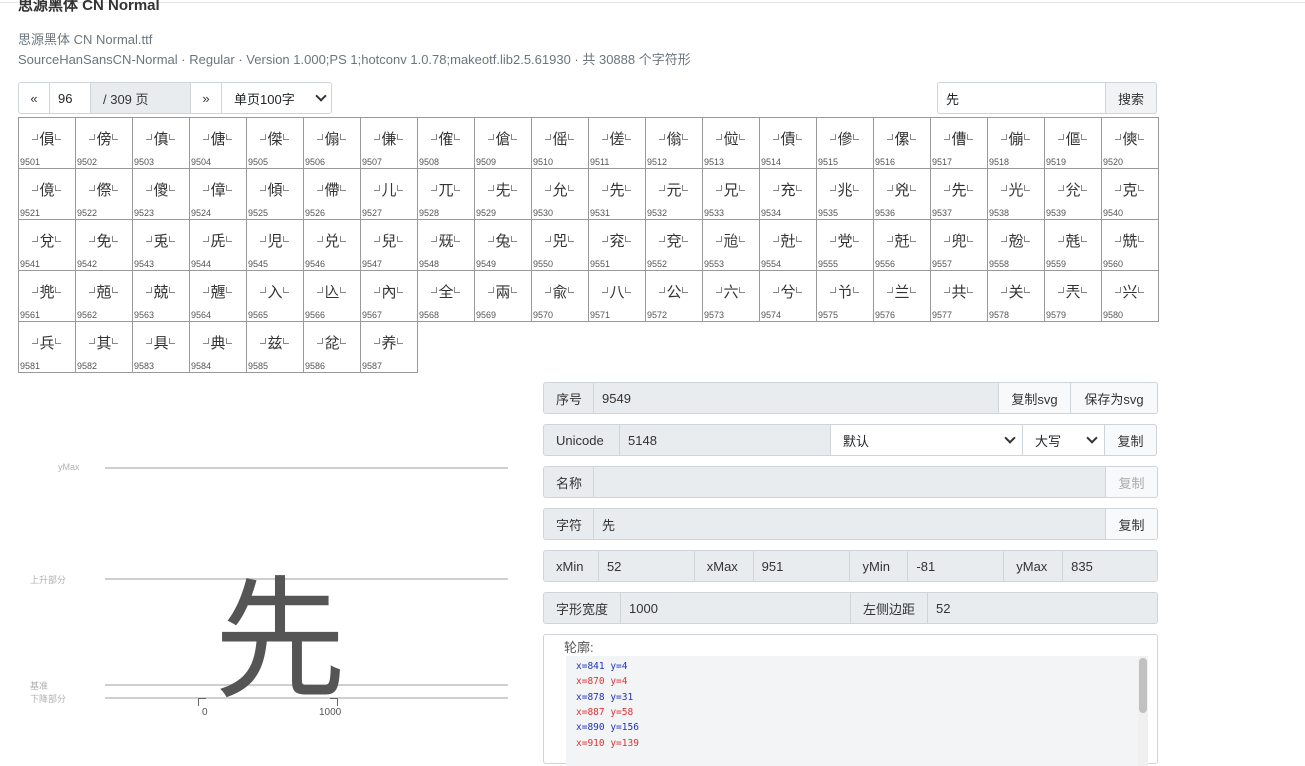 Image resolution: width=1305 pixels, height=766 pixels. Describe the element at coordinates (446, 245) in the screenshot. I see `glyph-cell: 兓 9548` at that location.